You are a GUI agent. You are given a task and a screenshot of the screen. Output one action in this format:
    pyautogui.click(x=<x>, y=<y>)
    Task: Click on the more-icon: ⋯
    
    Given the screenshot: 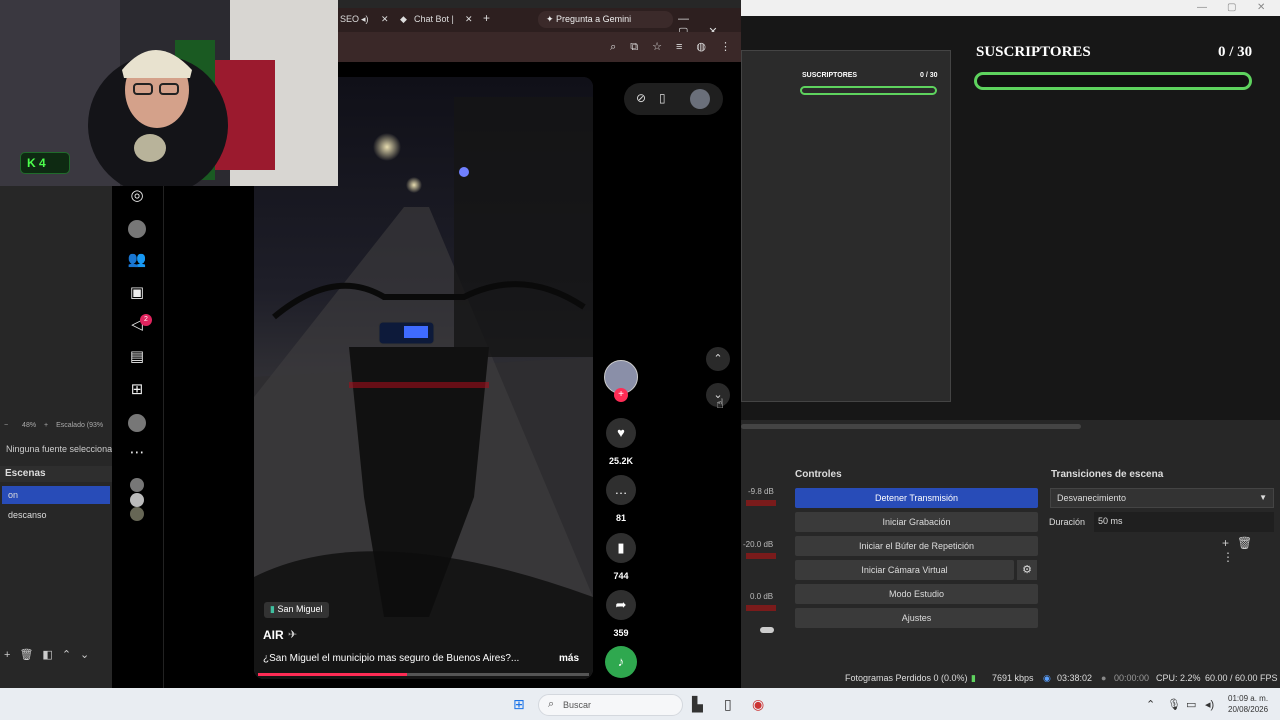 What is the action you would take?
    pyautogui.click(x=137, y=453)
    